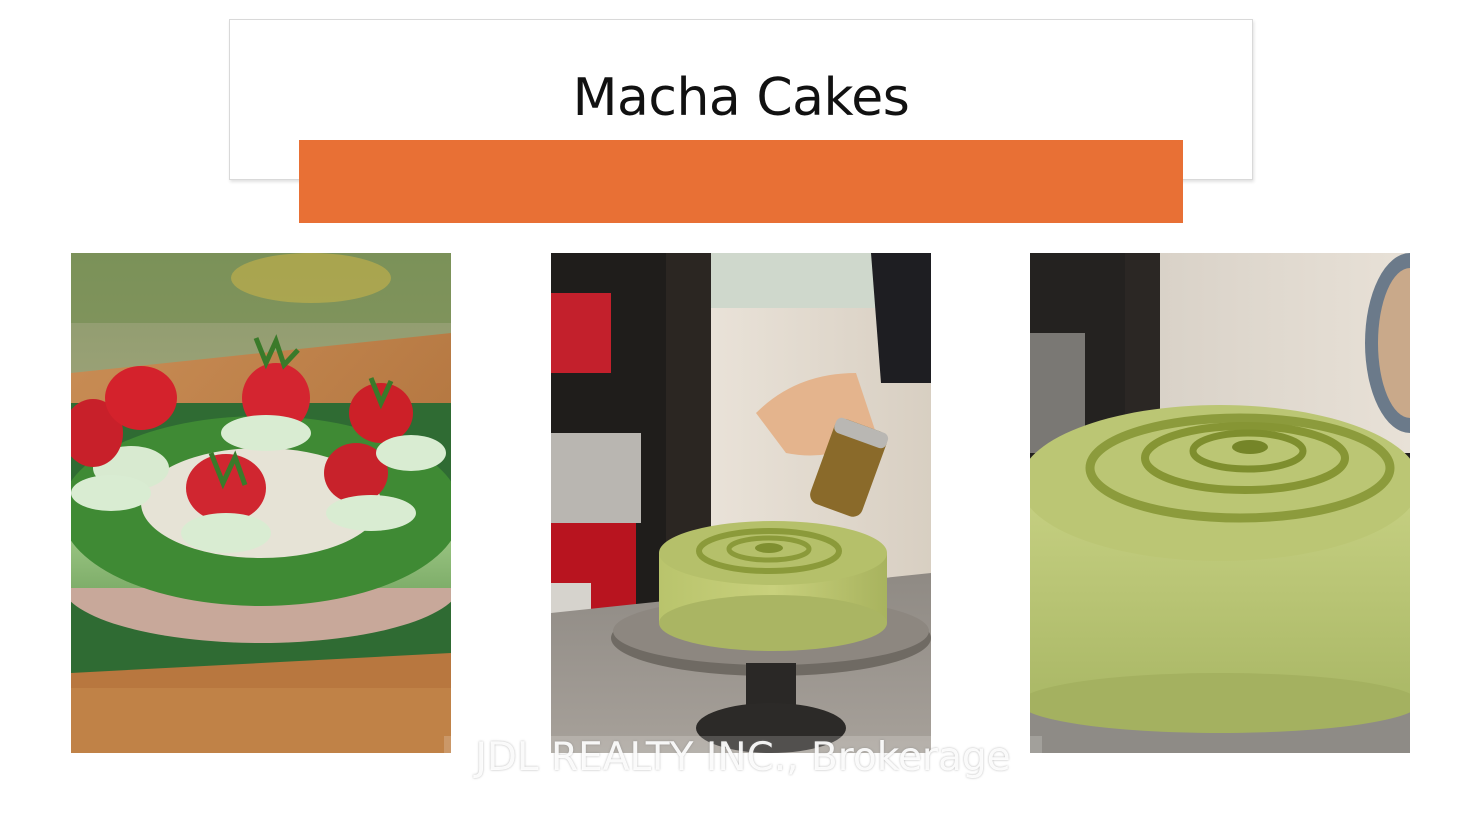 The image size is (1484, 830). I want to click on slide-title: Macha Cakes, so click(741, 98).